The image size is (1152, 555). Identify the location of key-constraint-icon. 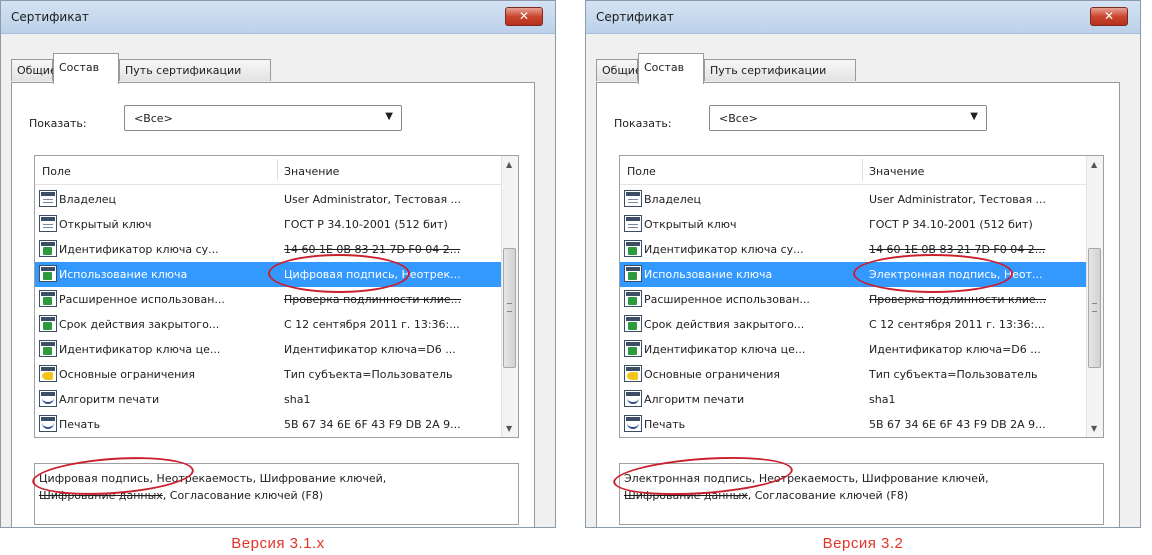
(48, 373).